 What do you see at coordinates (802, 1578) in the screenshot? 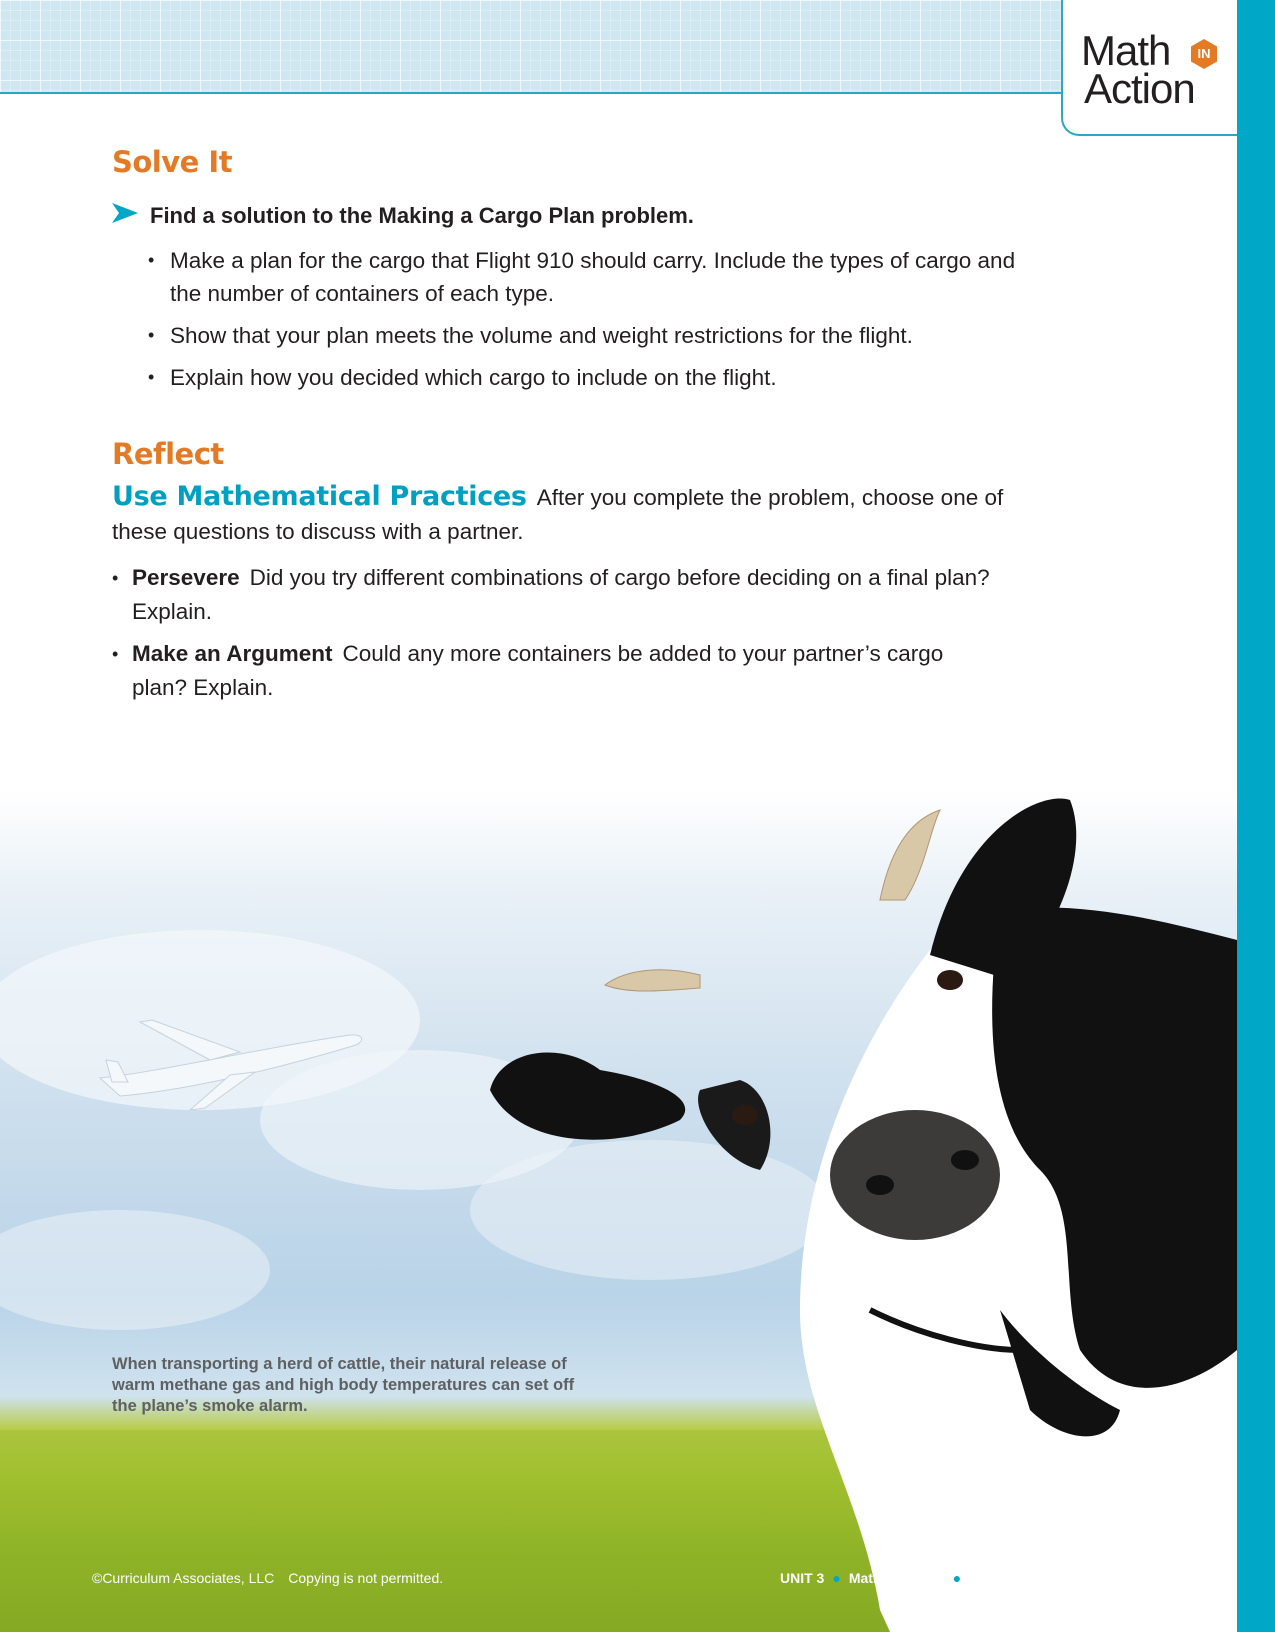
I see `unit-label: UNIT 3` at bounding box center [802, 1578].